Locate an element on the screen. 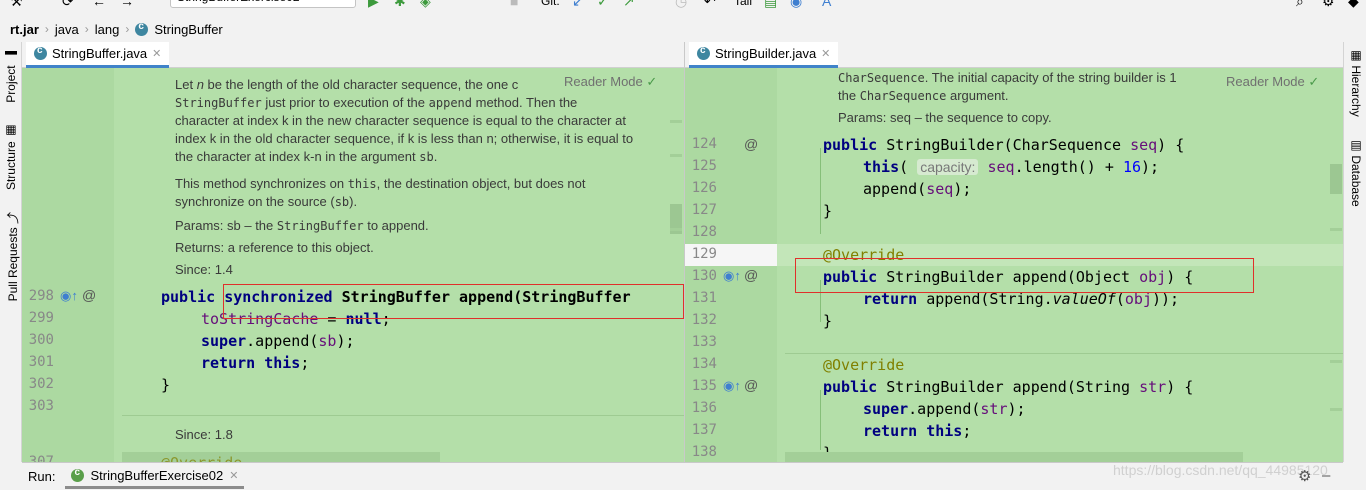 This screenshot has height=490, width=1366. check-icon: ✓ is located at coordinates (652, 81).